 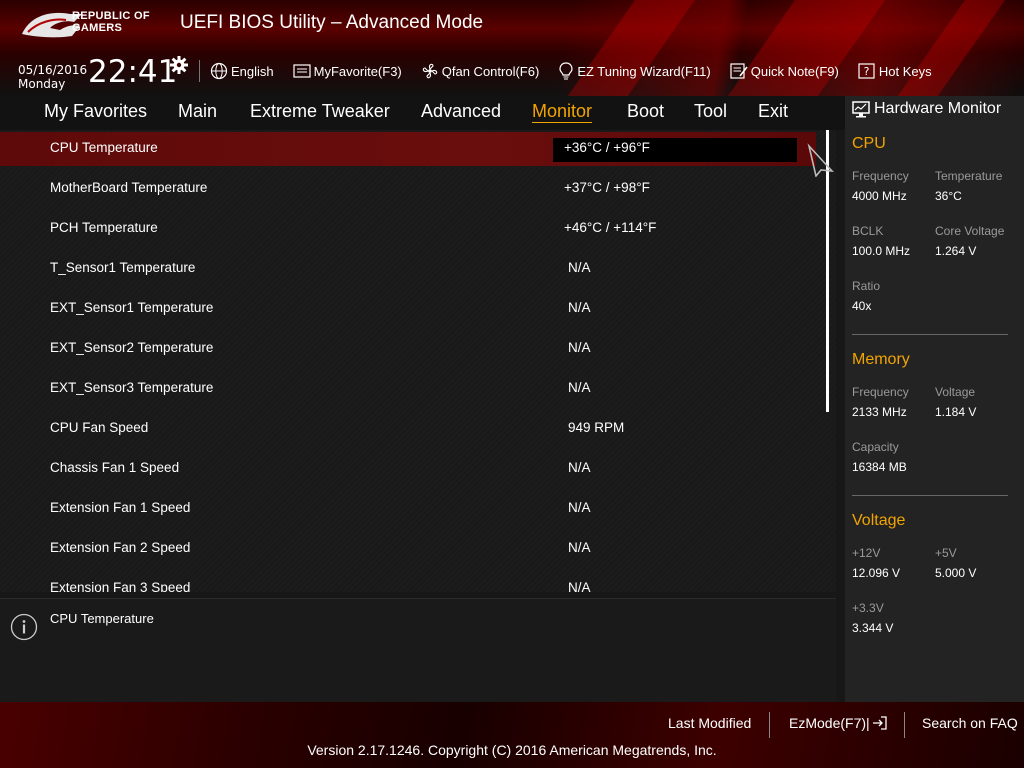 I want to click on info-icon, so click(x=24, y=627).